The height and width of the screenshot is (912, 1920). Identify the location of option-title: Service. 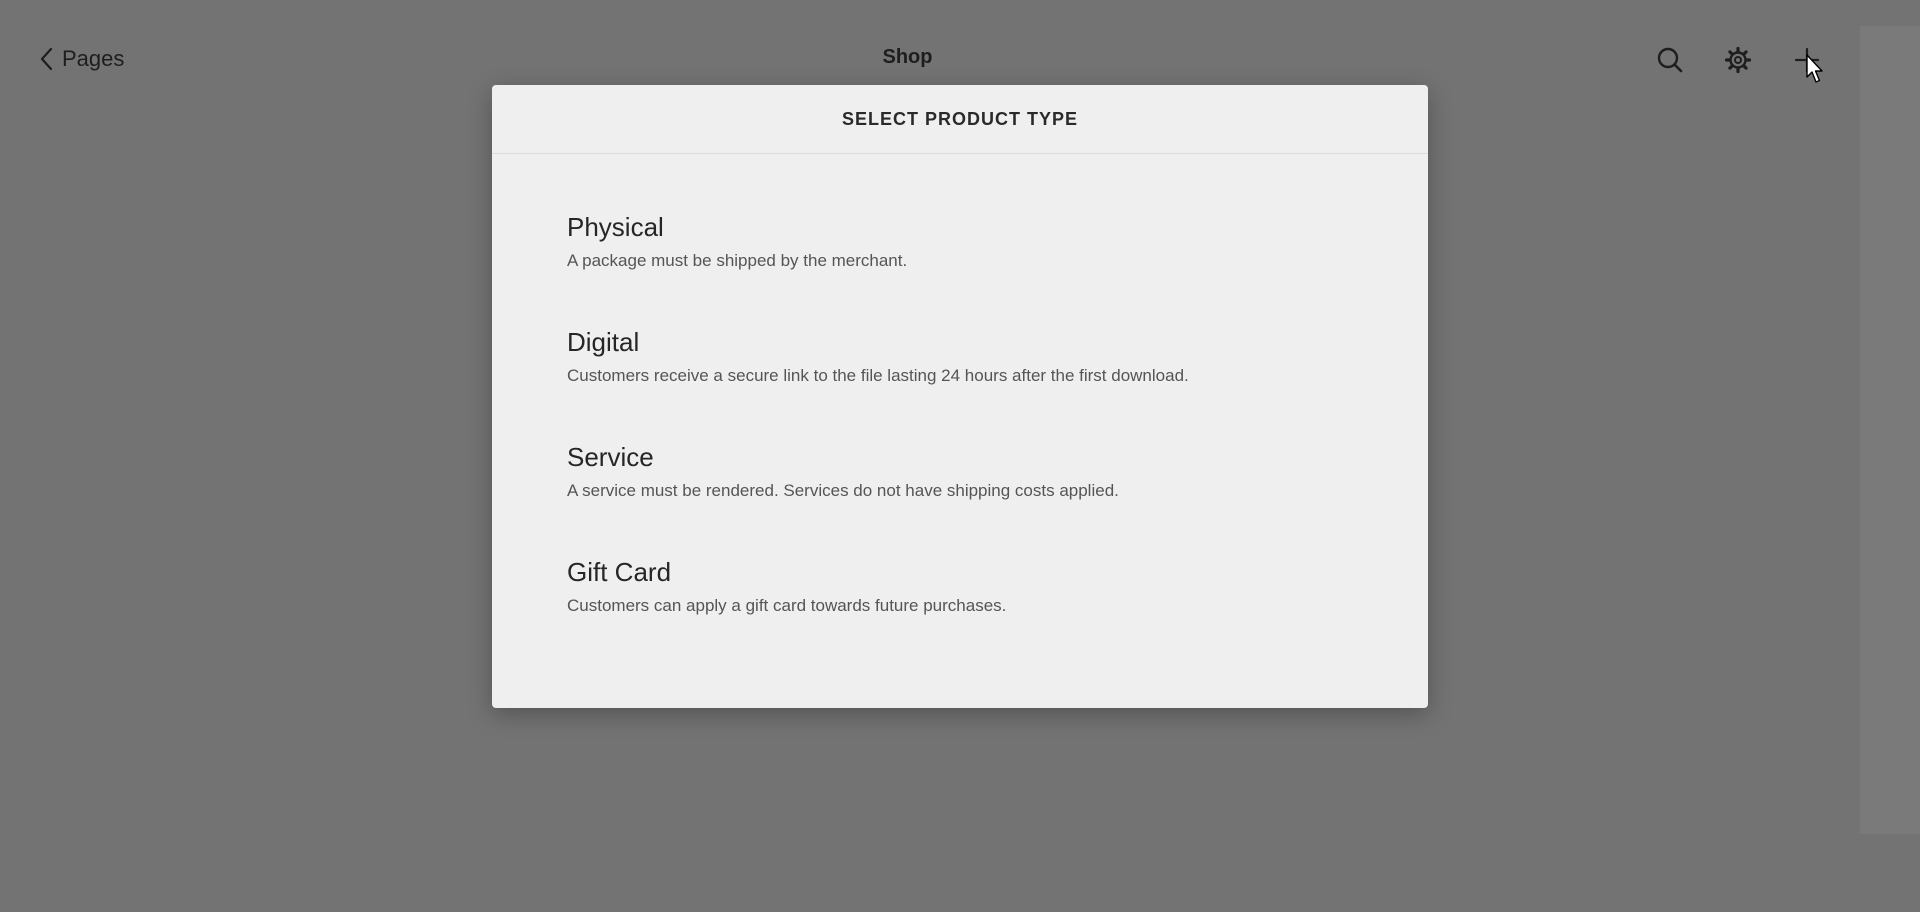
(610, 457).